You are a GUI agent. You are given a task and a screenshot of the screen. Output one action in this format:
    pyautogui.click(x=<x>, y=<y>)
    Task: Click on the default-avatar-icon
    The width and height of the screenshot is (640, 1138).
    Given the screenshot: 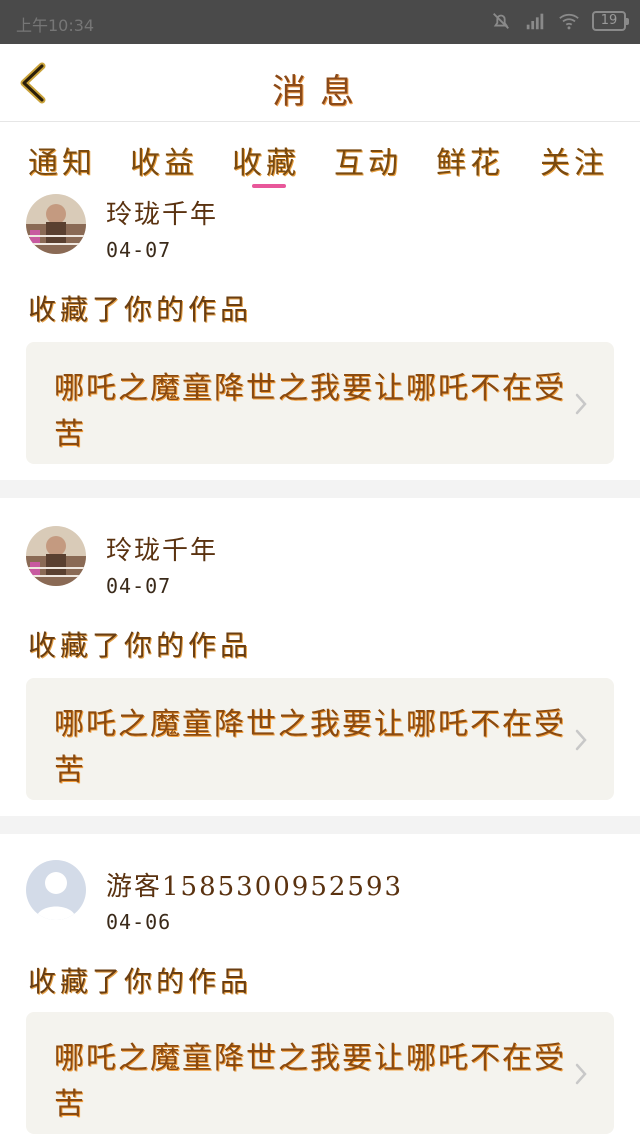 What is the action you would take?
    pyautogui.click(x=56, y=890)
    